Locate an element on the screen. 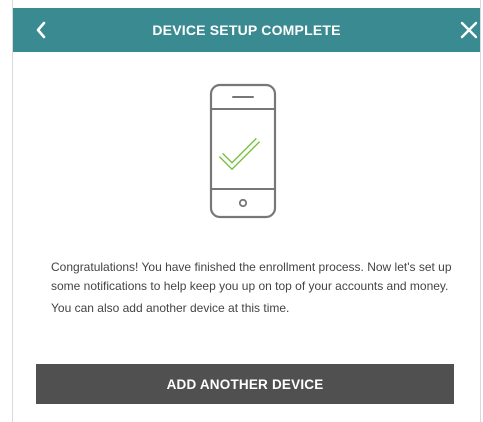 This screenshot has width=483, height=422. page-title: DEVICE SETUP COMPLETE is located at coordinates (246, 30).